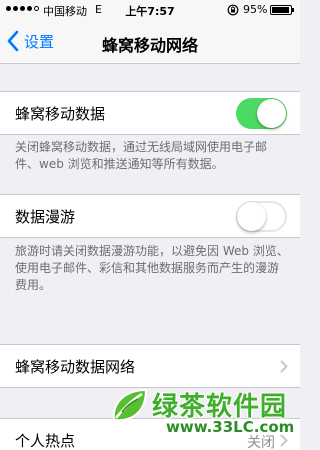 This screenshot has height=450, width=320. Describe the element at coordinates (150, 113) in the screenshot. I see `cellular-data-row: 蜂窝移动数据` at that location.